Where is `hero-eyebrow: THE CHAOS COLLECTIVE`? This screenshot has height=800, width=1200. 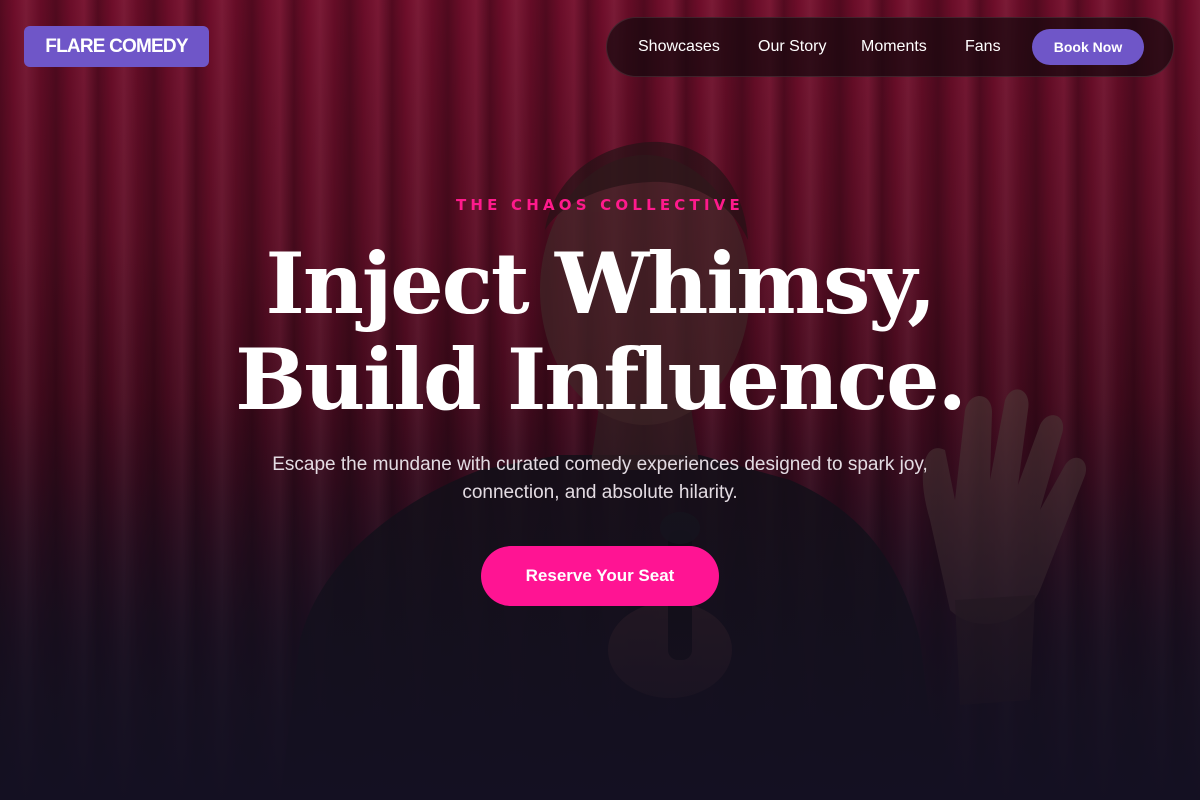 hero-eyebrow: THE CHAOS COLLECTIVE is located at coordinates (599, 205).